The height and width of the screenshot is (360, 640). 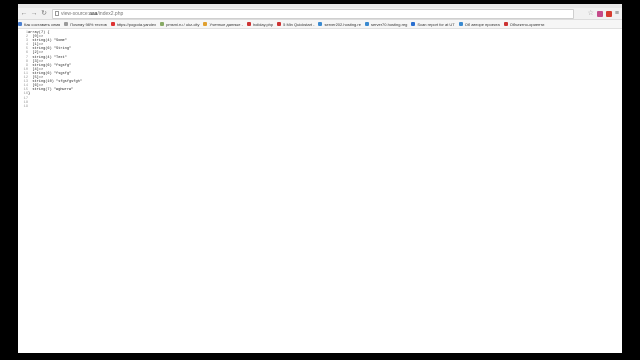 I want to click on bookmark-label: Как составить семя, so click(x=42, y=24).